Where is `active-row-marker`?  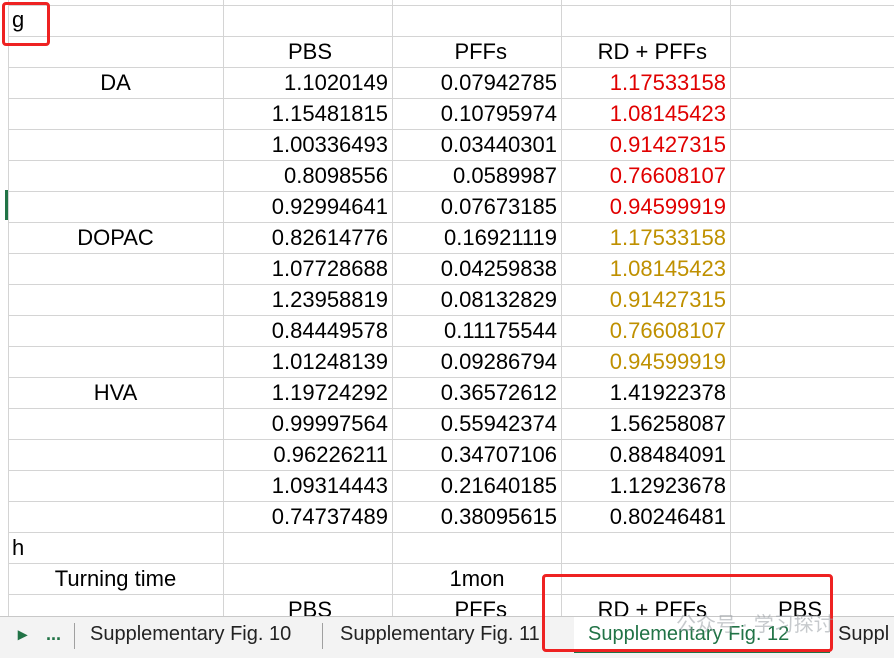 active-row-marker is located at coordinates (6, 205).